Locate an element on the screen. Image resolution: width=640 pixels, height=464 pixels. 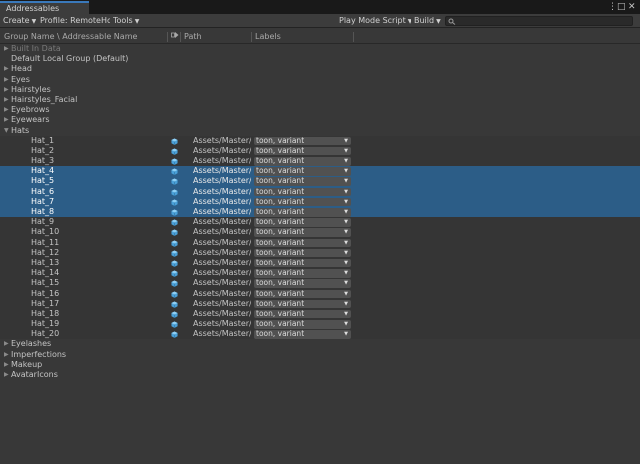
entry-row: Hat_3 Assets/Master/1 toon, variant ▼ is located at coordinates (320, 161).